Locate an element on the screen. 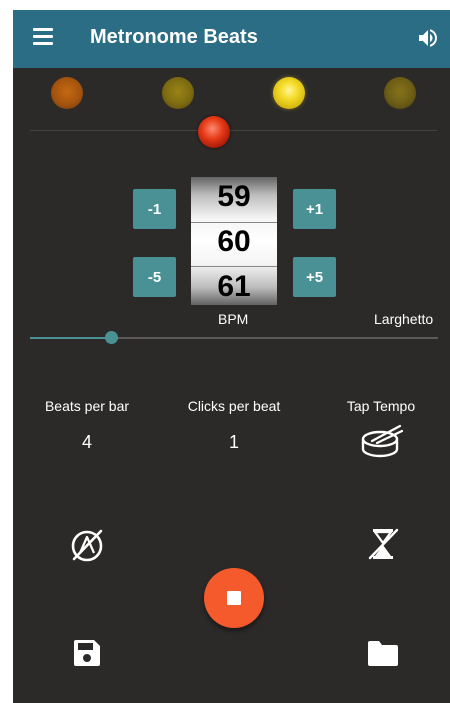 The height and width of the screenshot is (703, 450). clicks-per-beat-value: 1 is located at coordinates (234, 442).